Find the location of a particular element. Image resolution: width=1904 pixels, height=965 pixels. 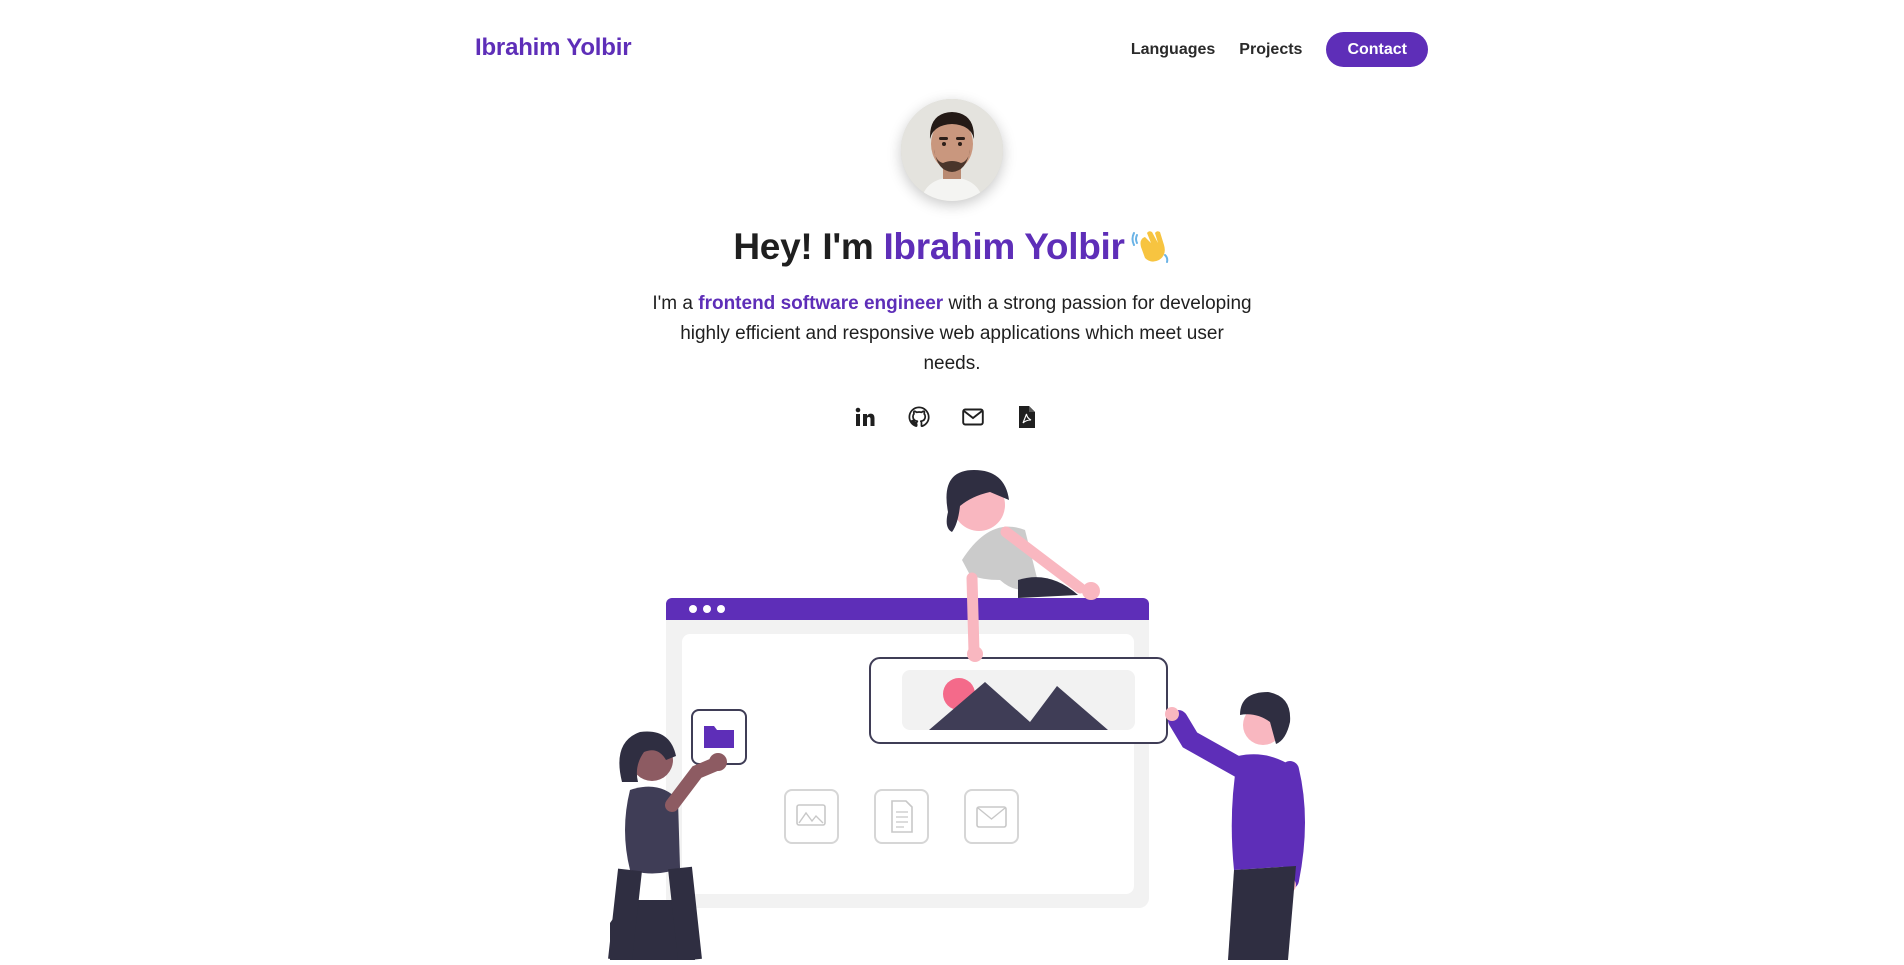

profile-avatar is located at coordinates (952, 150).